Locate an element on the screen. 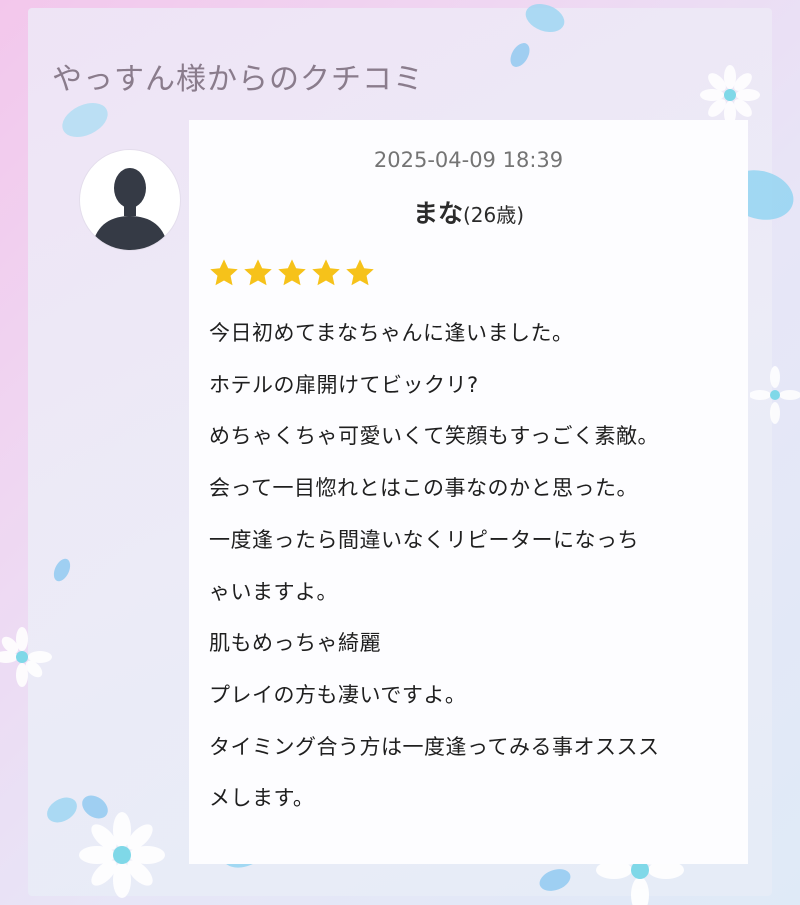 The width and height of the screenshot is (800, 905). reviewee: まな(26歳) is located at coordinates (468, 212).